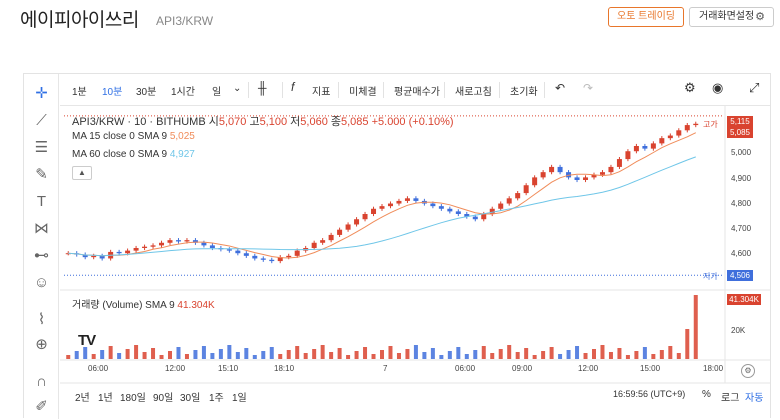  Describe the element at coordinates (741, 203) in the screenshot. I see `price-tick: 4,800` at that location.